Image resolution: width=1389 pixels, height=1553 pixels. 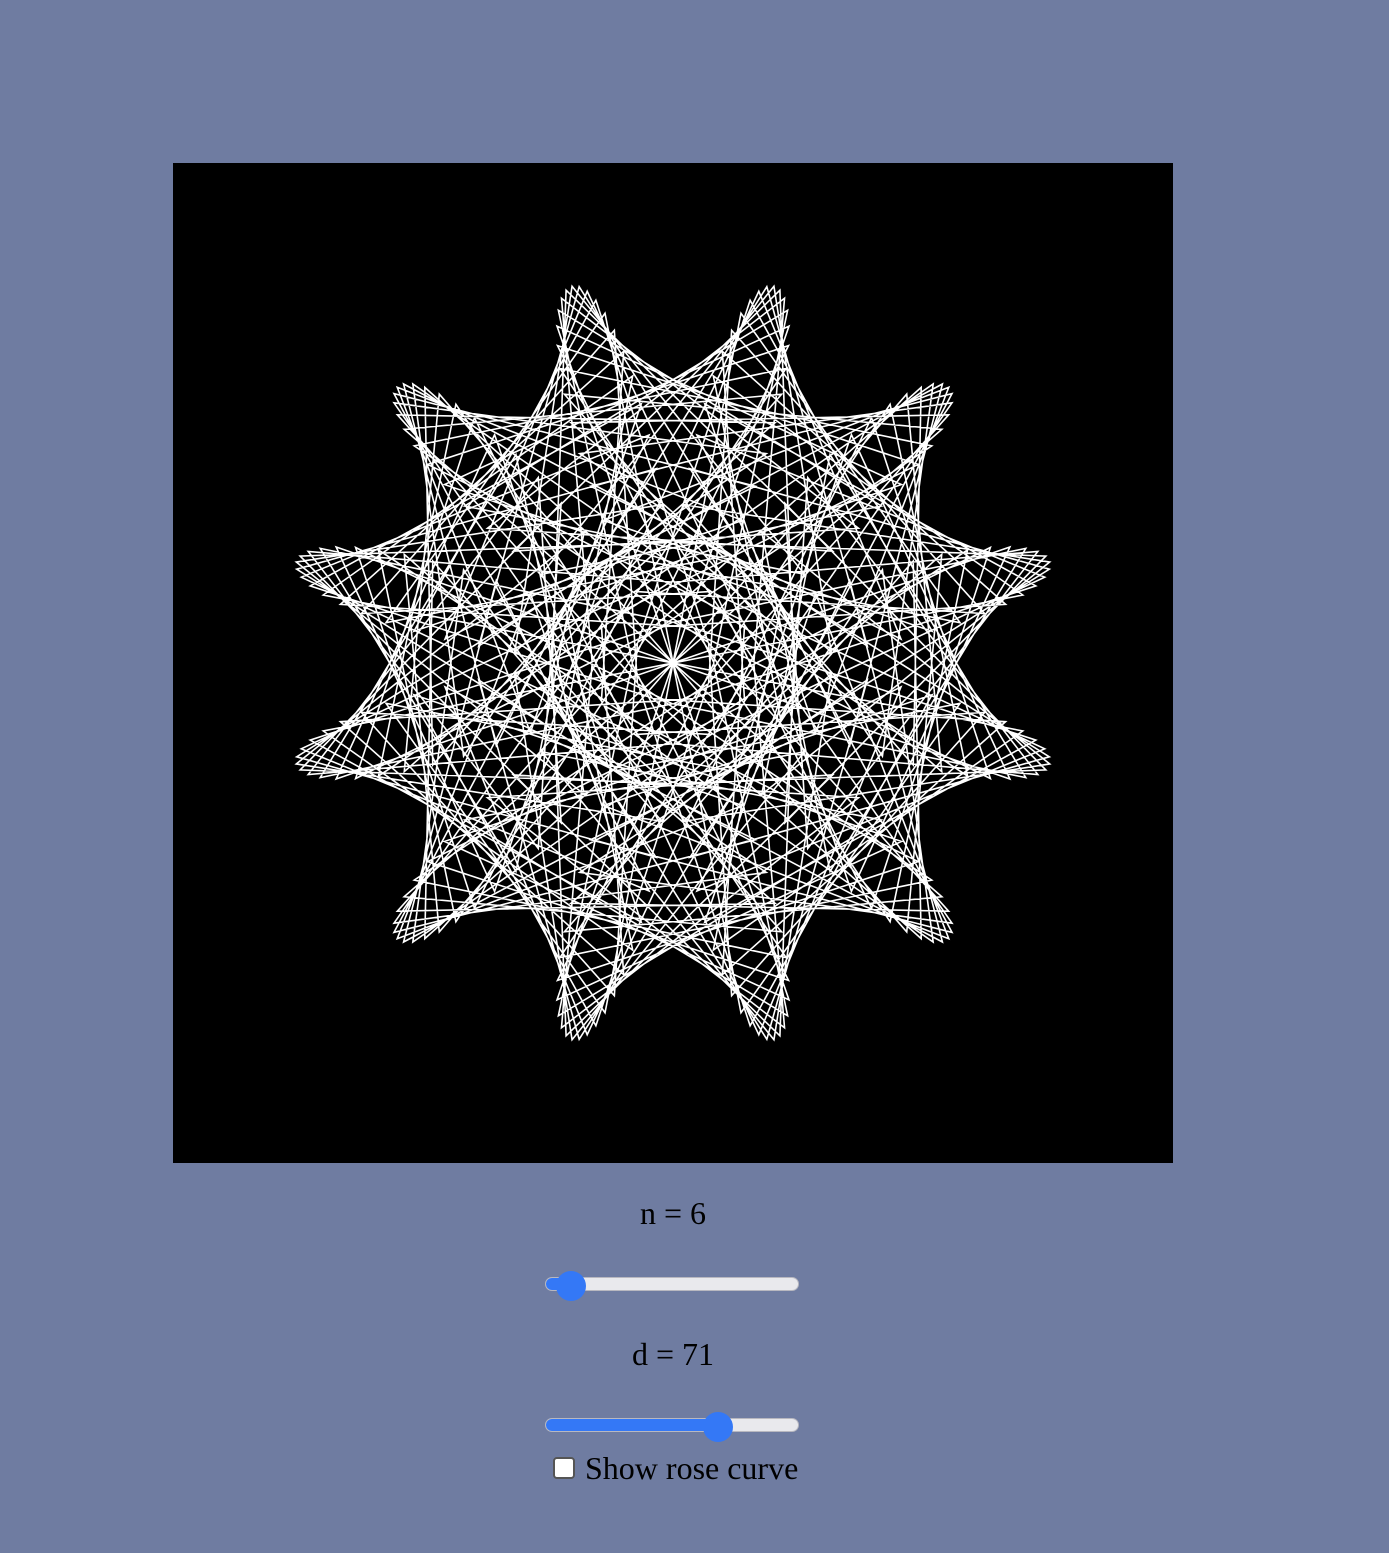 I want to click on d-slider-thumb, so click(x=718, y=1427).